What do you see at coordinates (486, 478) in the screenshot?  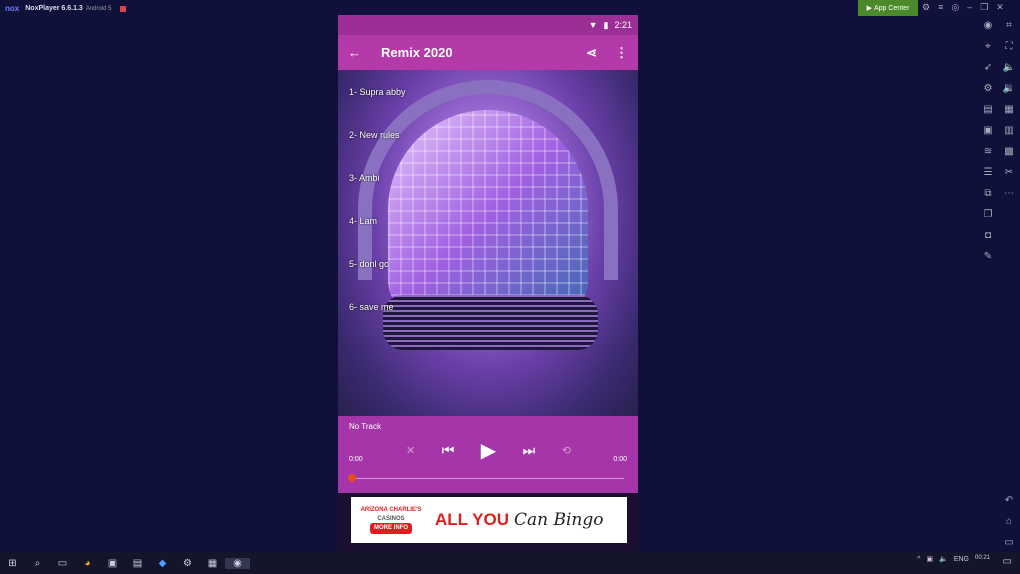 I see `seek-bar` at bounding box center [486, 478].